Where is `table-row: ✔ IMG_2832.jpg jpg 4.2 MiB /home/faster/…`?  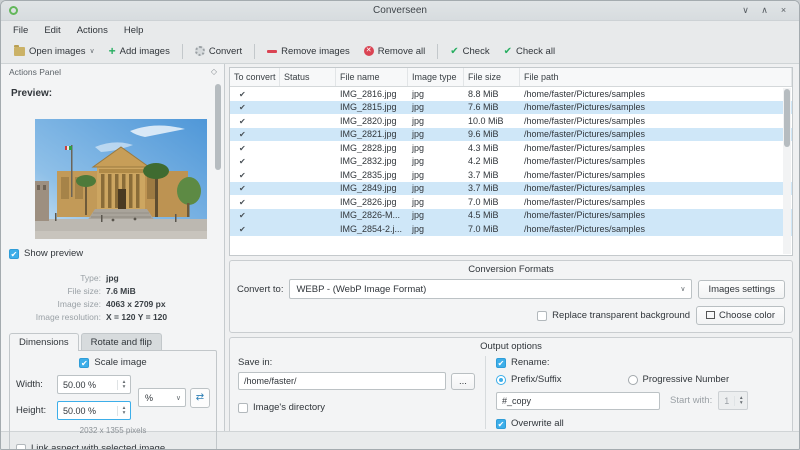
table-row: ✔ IMG_2832.jpg jpg 4.2 MiB /home/faster/… is located at coordinates (511, 162).